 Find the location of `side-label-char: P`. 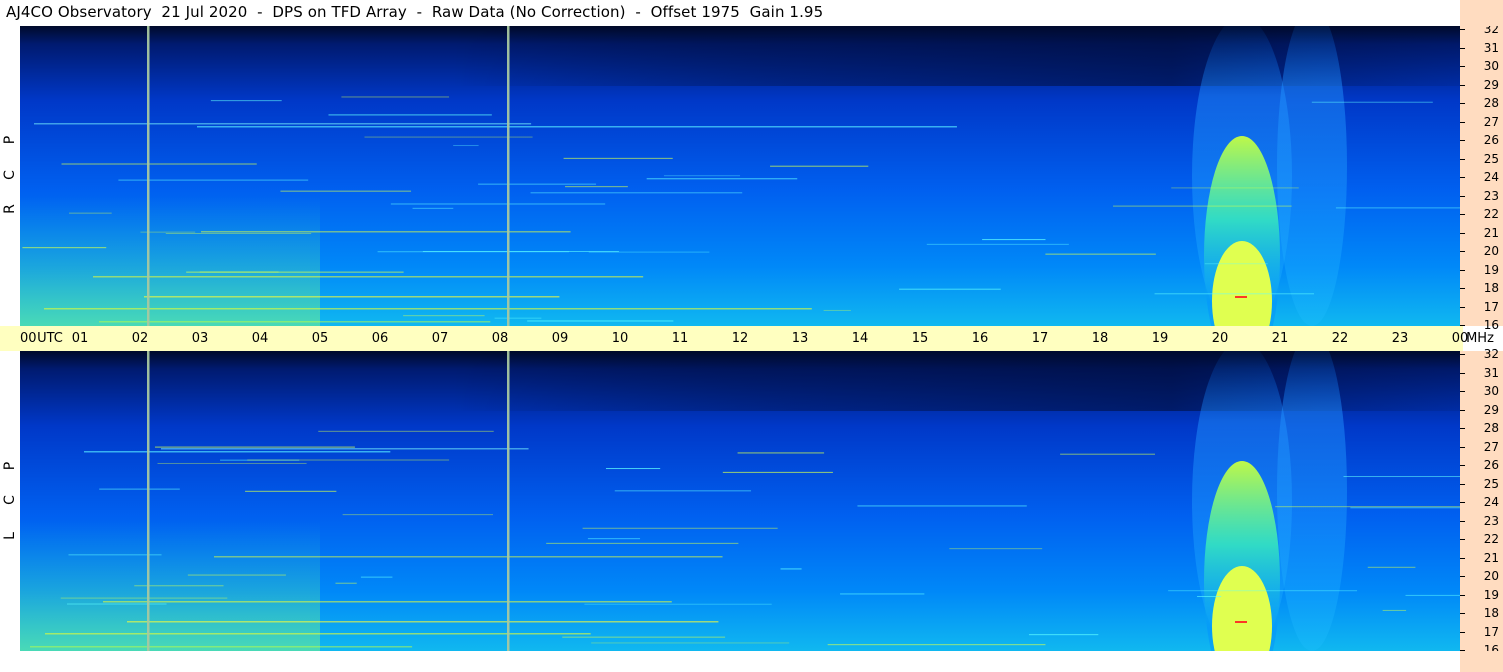

side-label-char: P is located at coordinates (10, 466).